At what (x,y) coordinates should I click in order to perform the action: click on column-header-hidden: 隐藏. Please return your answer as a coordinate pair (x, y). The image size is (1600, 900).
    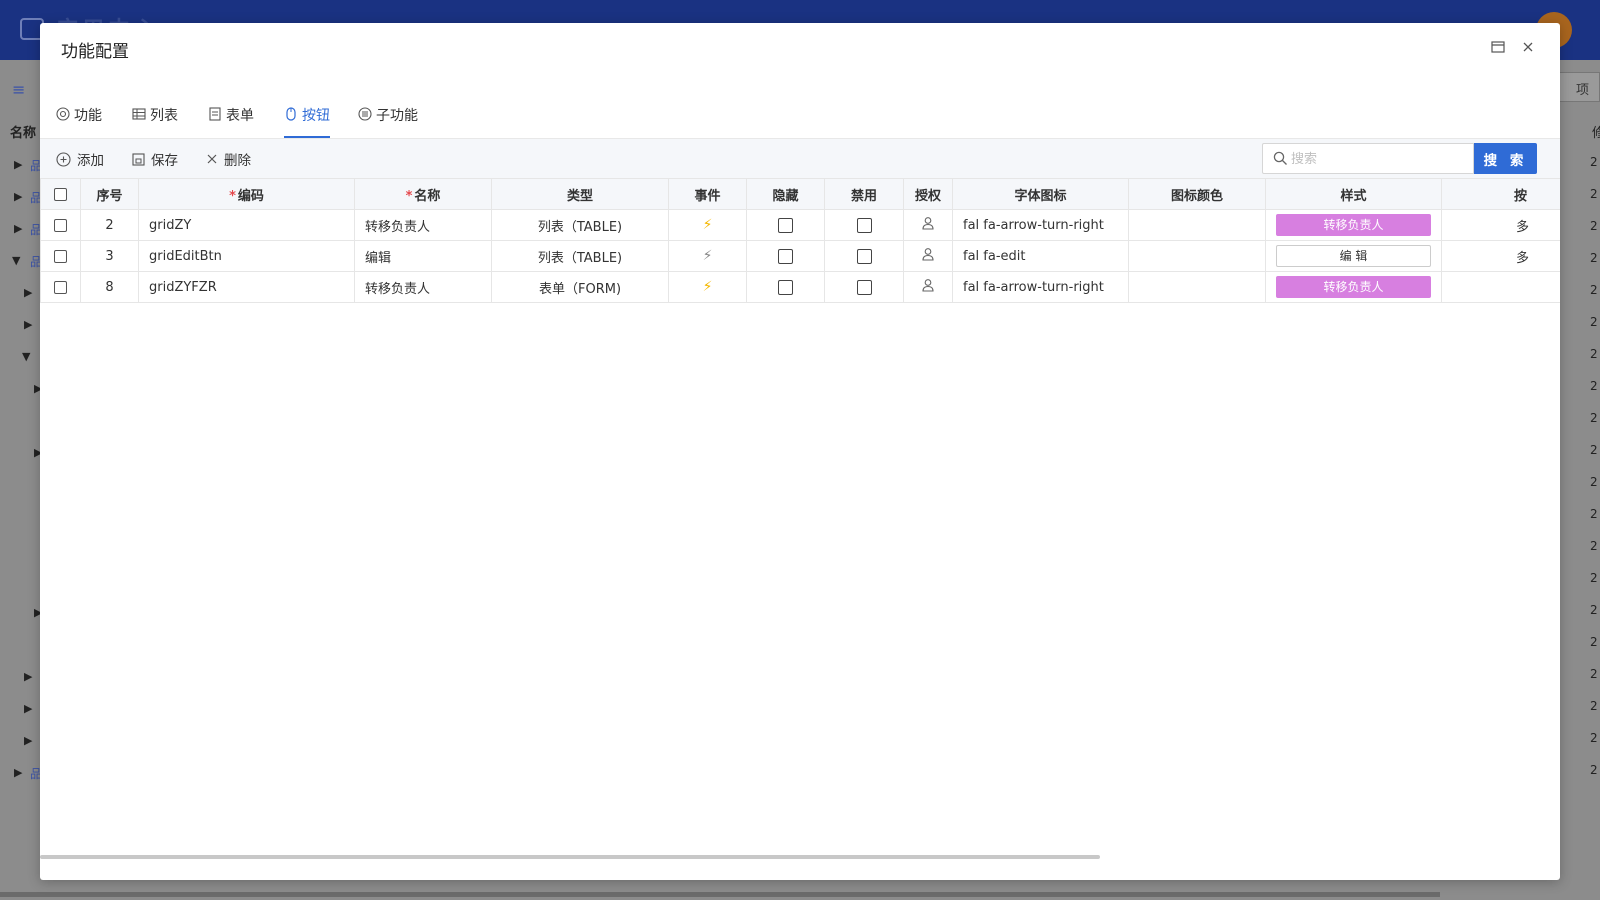
    Looking at the image, I should click on (785, 194).